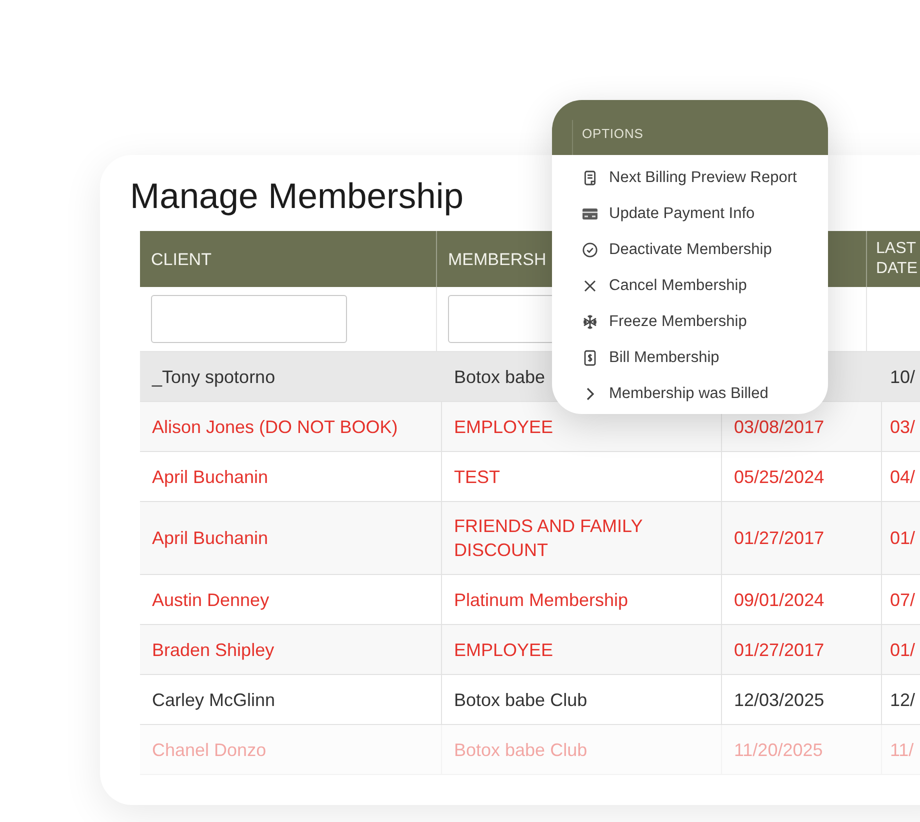  I want to click on membership-name: FRIENDS AND FAMILY DISCOUNT, so click(549, 538).